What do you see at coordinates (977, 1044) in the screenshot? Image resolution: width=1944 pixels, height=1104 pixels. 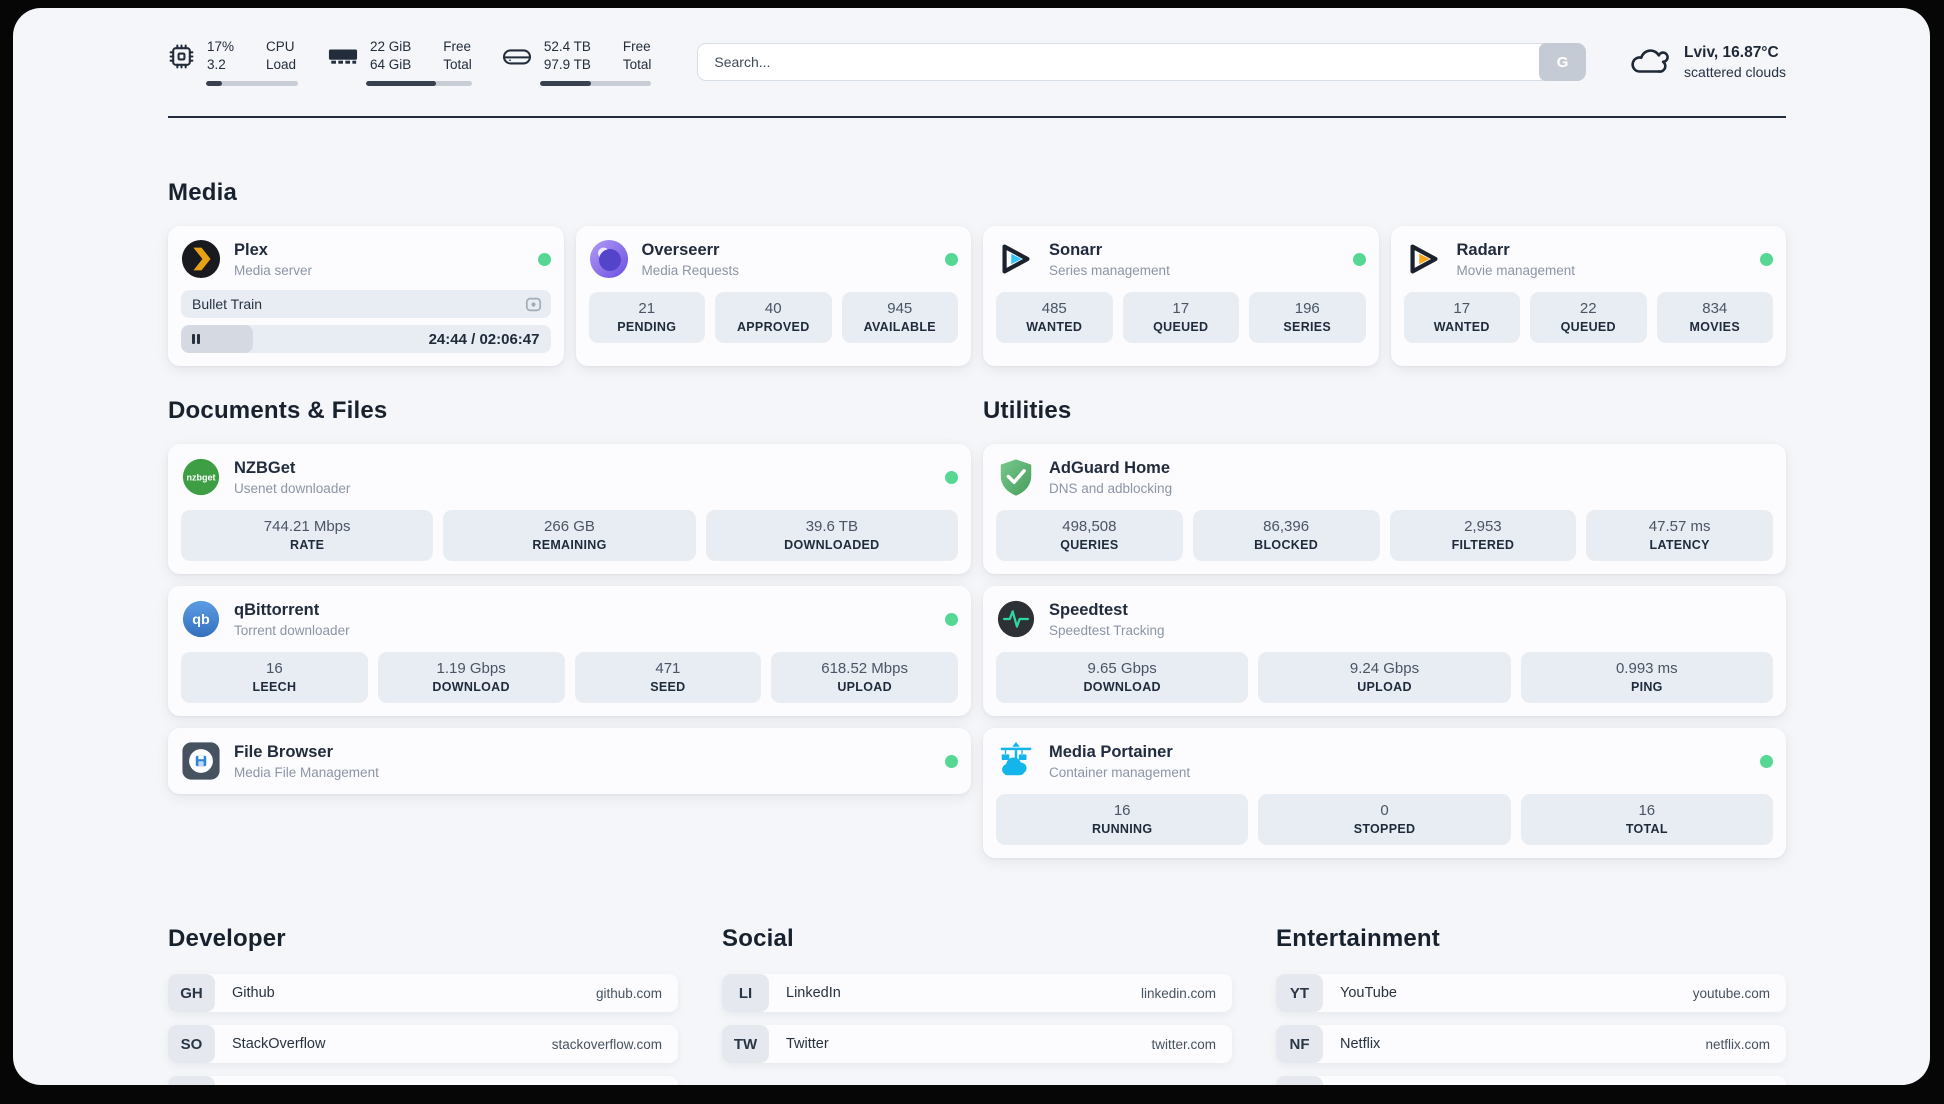 I see `bookmark-twitter: TW Twitter twitter.com` at bounding box center [977, 1044].